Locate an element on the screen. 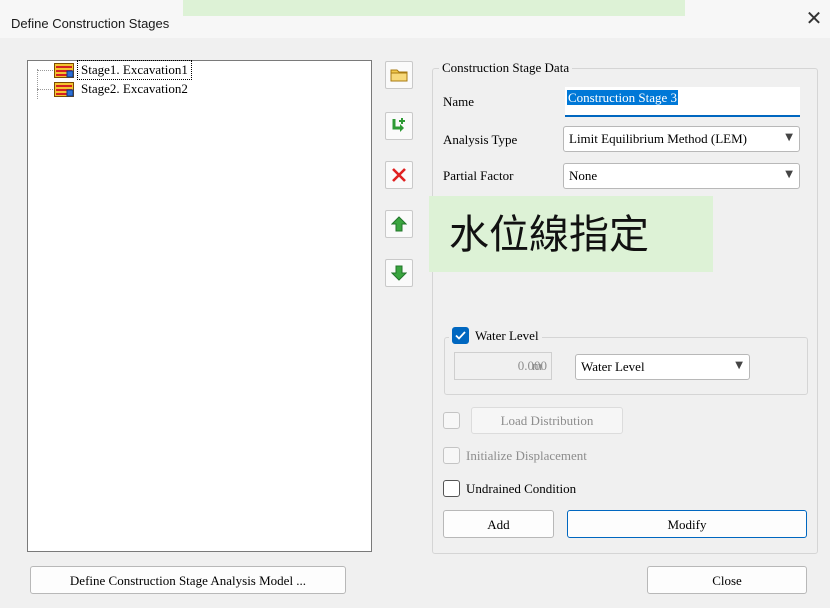 The height and width of the screenshot is (608, 830). folder-icon is located at coordinates (399, 75).